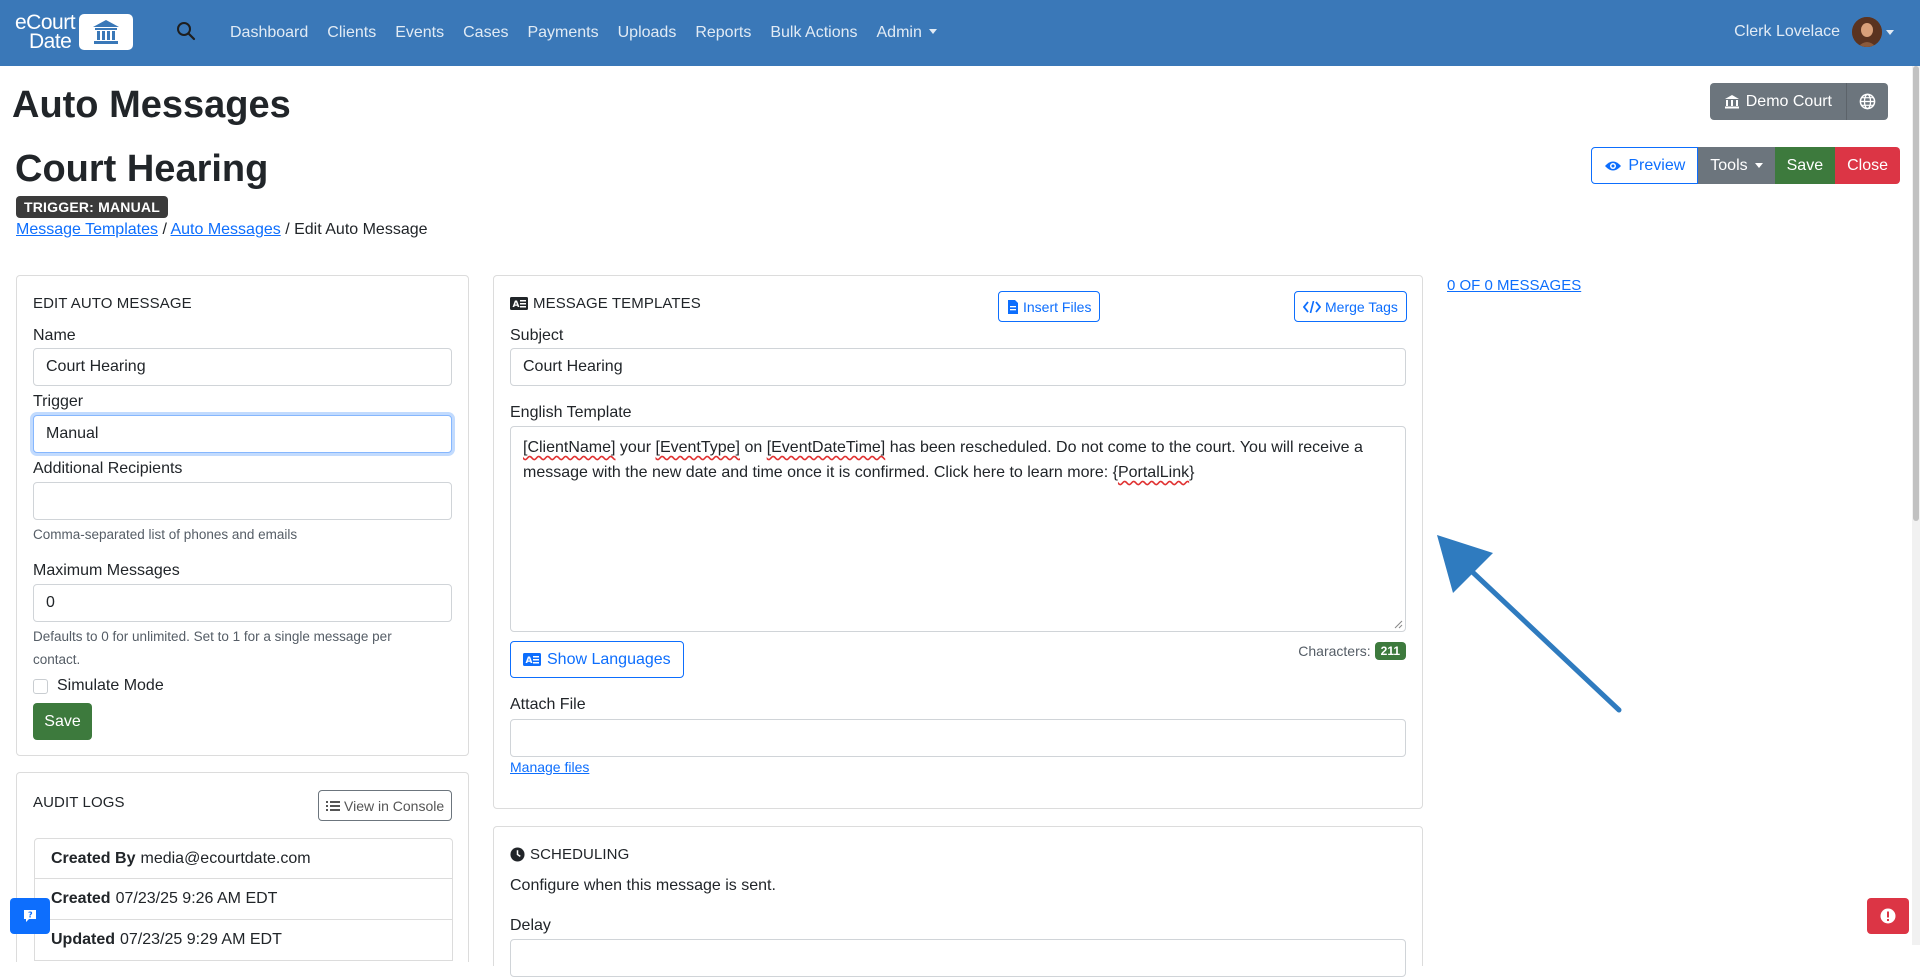  I want to click on card-title: AUDIT LOGS, so click(79, 802).